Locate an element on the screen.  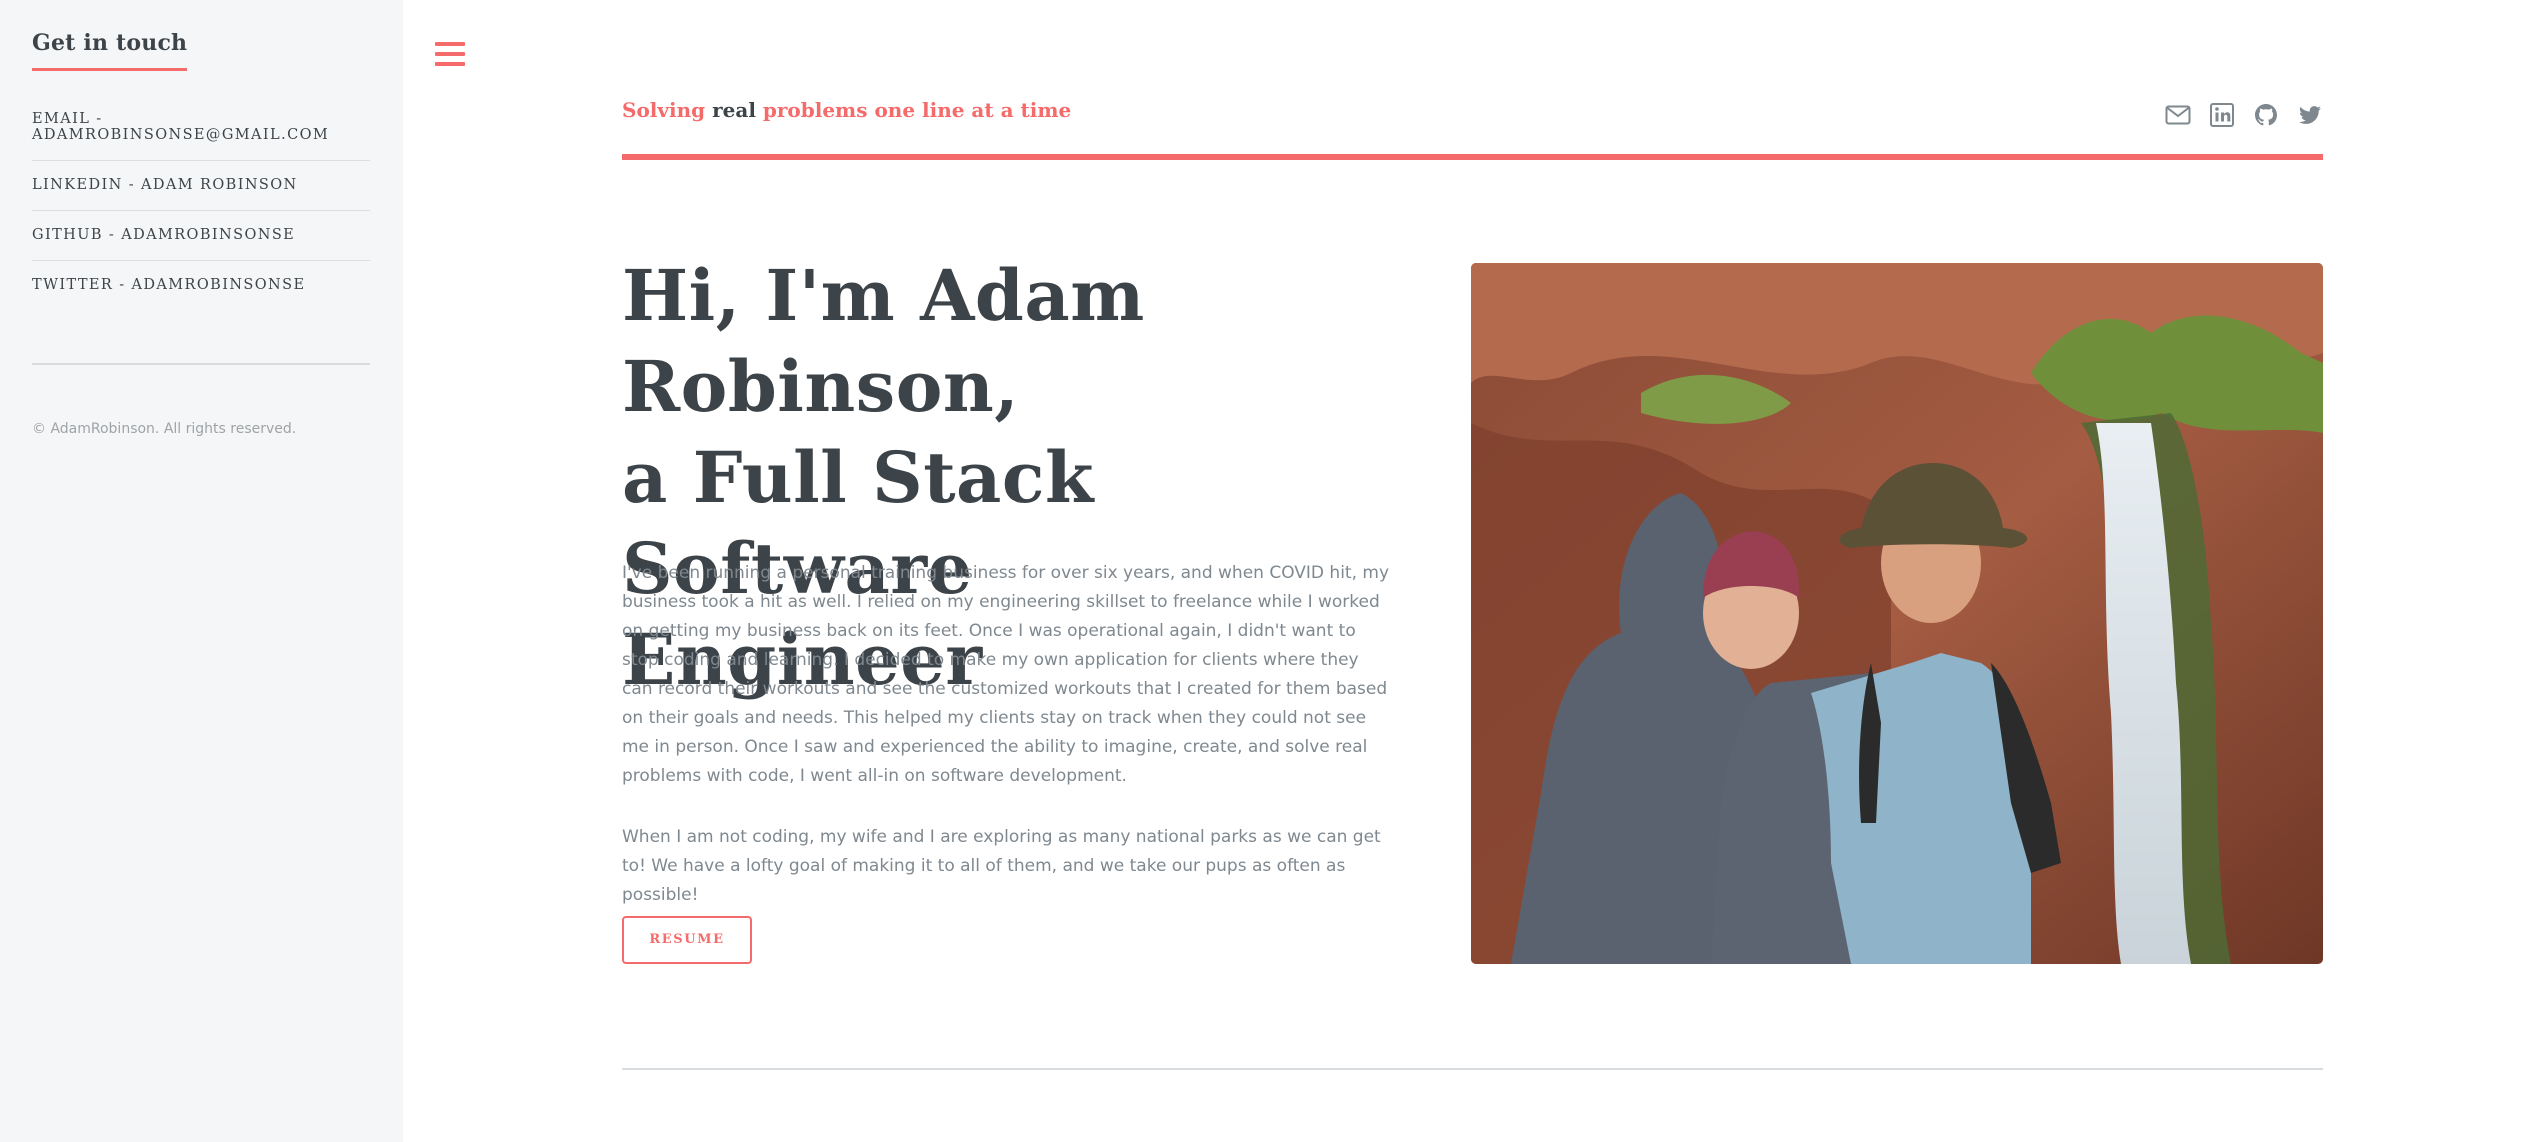
resume-button: RESUME is located at coordinates (687, 940).